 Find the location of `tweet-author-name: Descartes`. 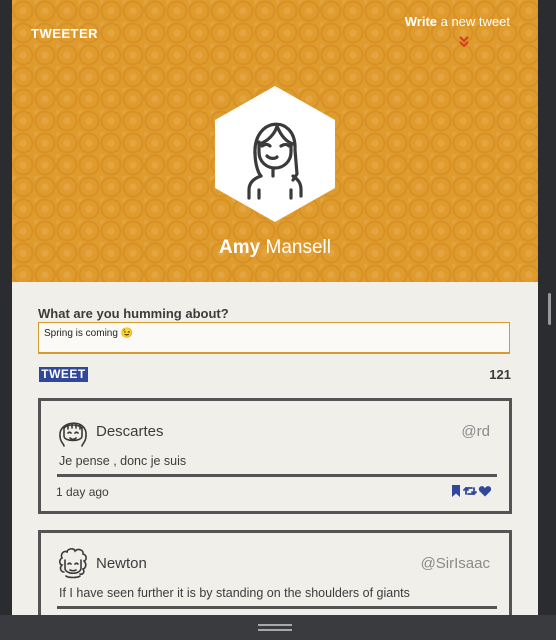

tweet-author-name: Descartes is located at coordinates (130, 431).